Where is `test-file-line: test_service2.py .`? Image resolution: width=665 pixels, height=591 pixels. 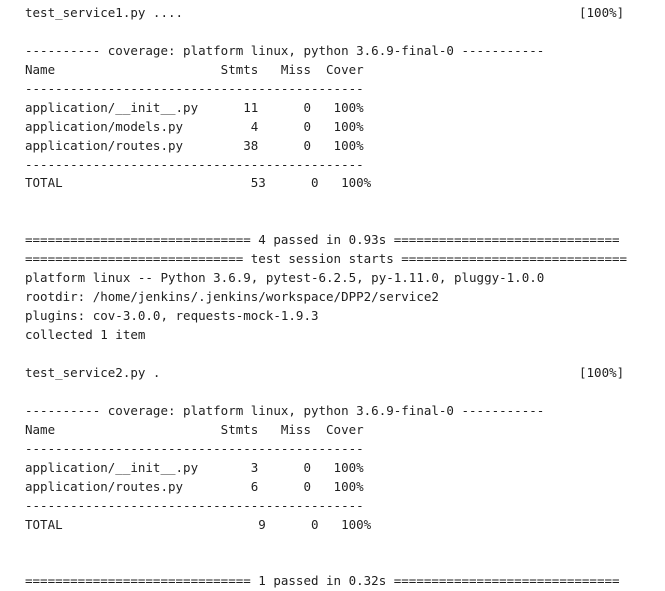
test-file-line: test_service2.py . is located at coordinates (93, 372).